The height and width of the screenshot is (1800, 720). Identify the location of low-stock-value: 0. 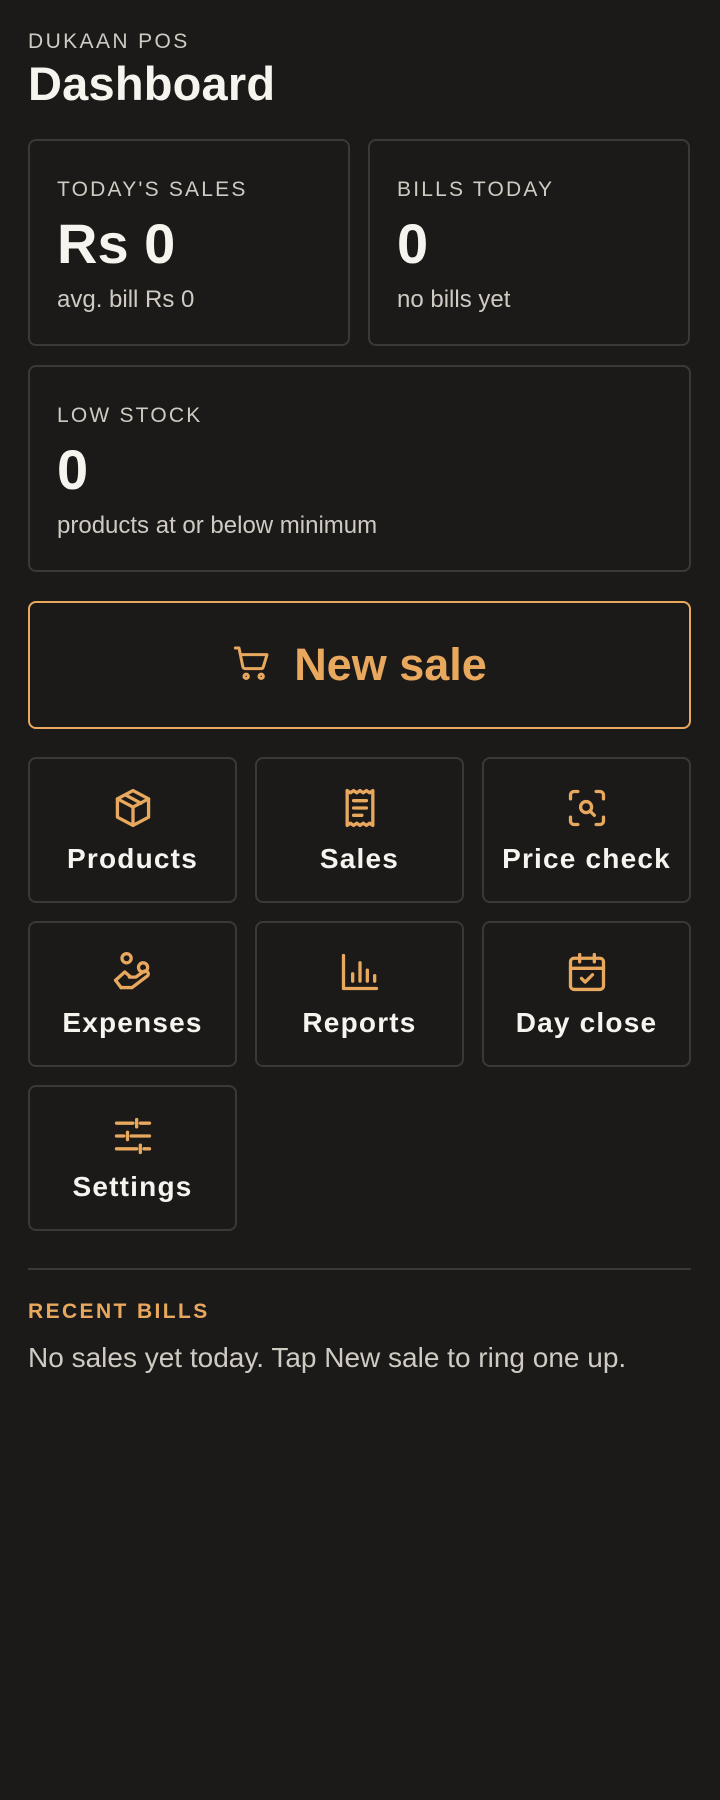
(73, 469).